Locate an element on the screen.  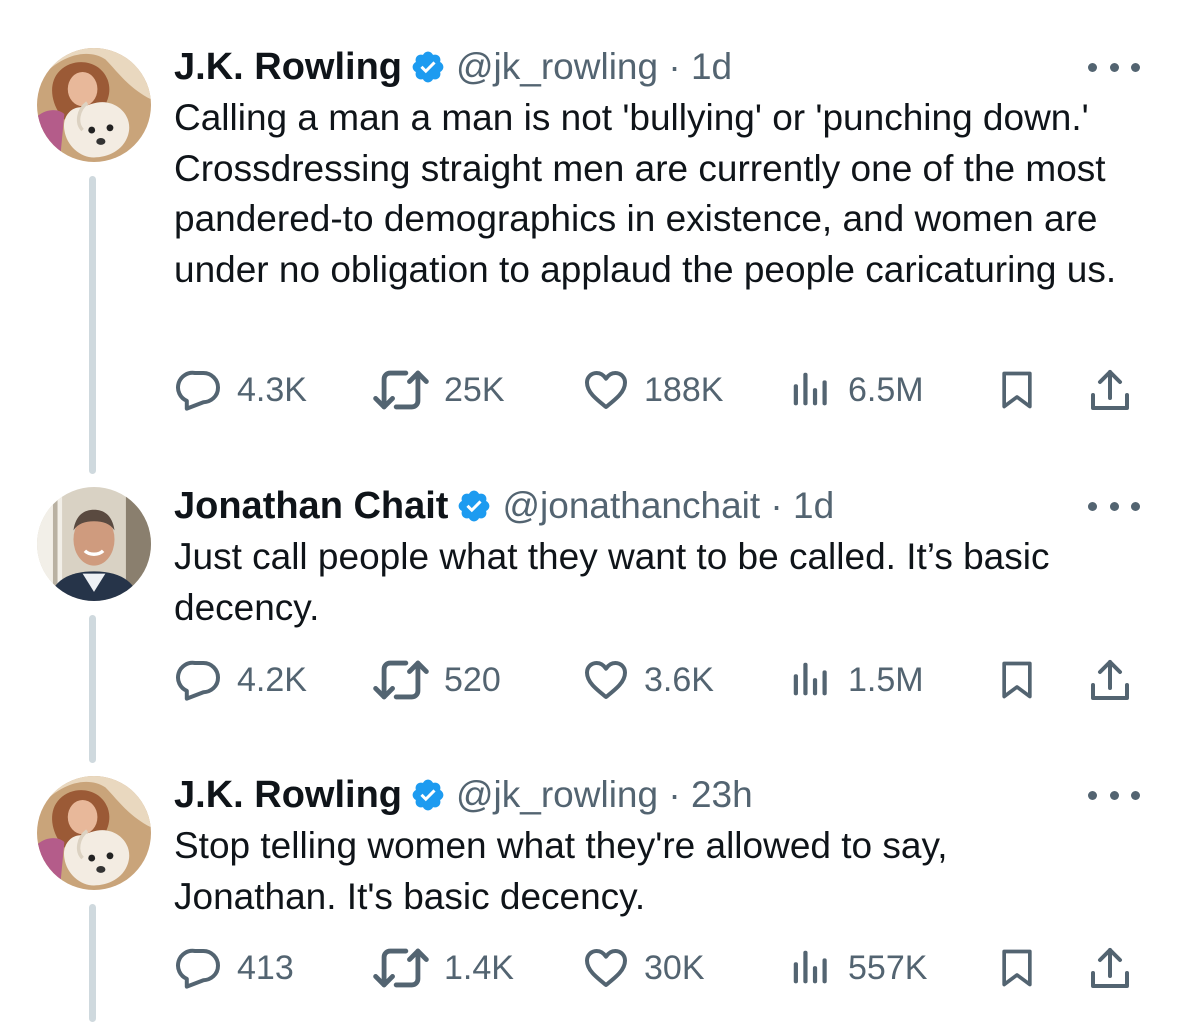
views-button: 6.5M is located at coordinates (856, 390).